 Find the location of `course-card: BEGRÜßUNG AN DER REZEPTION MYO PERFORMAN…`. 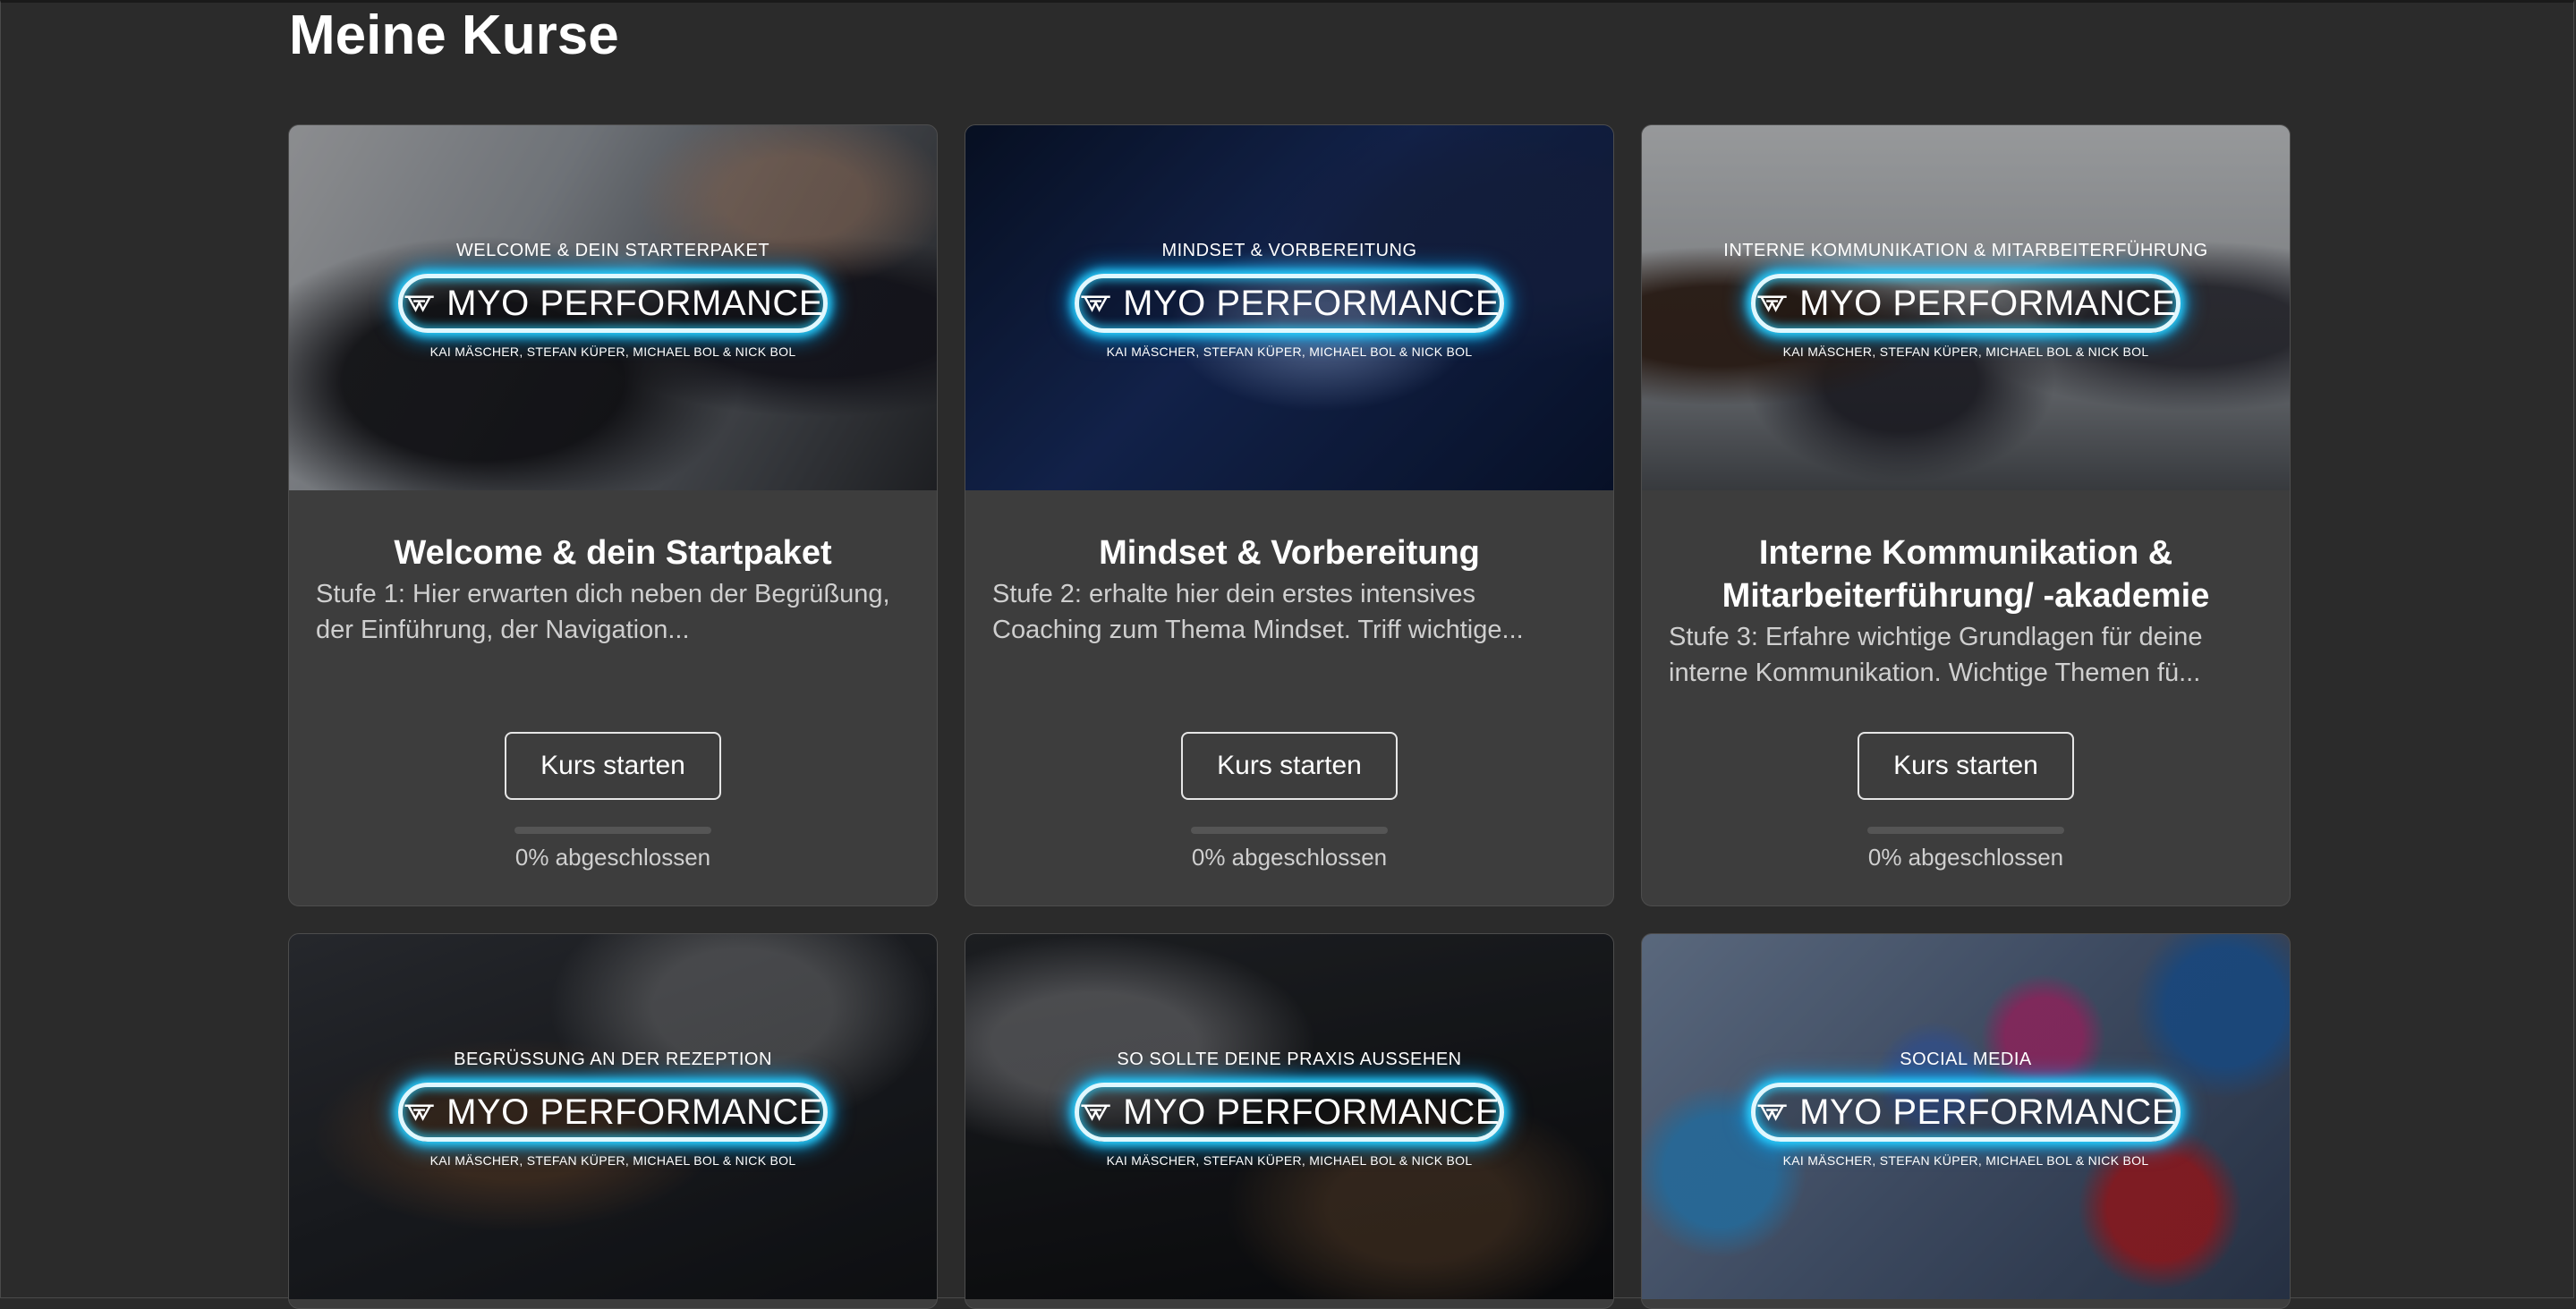

course-card: BEGRÜßUNG AN DER REZEPTION MYO PERFORMAN… is located at coordinates (613, 1121).